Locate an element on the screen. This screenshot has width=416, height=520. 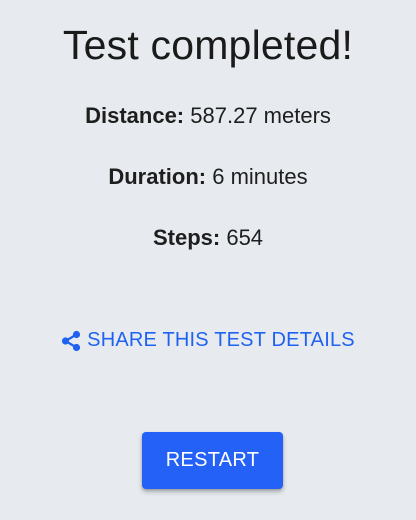
distance-row: Distance: 587.27 meters is located at coordinates (208, 116).